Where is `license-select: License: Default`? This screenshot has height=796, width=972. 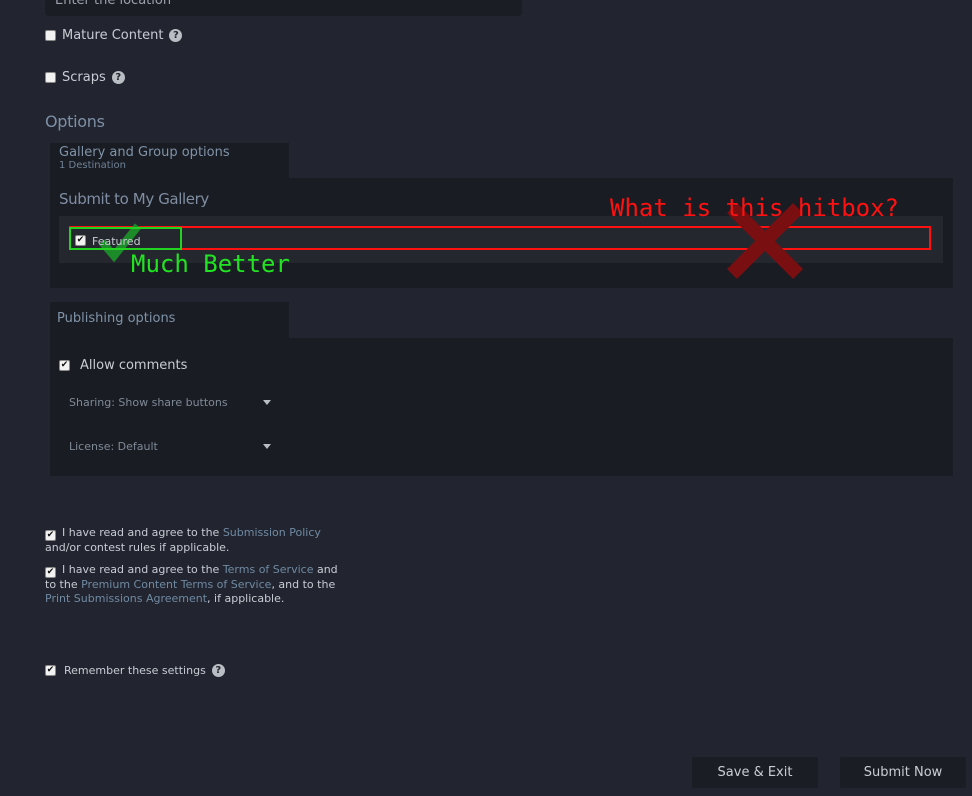 license-select: License: Default is located at coordinates (170, 446).